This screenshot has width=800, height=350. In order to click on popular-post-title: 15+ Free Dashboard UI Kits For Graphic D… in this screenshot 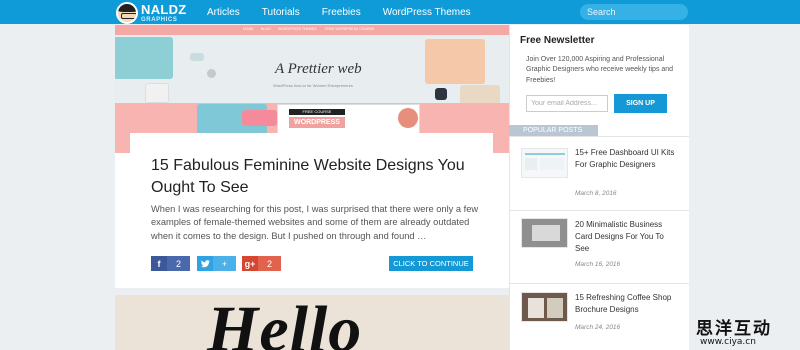, I will do `click(627, 159)`.